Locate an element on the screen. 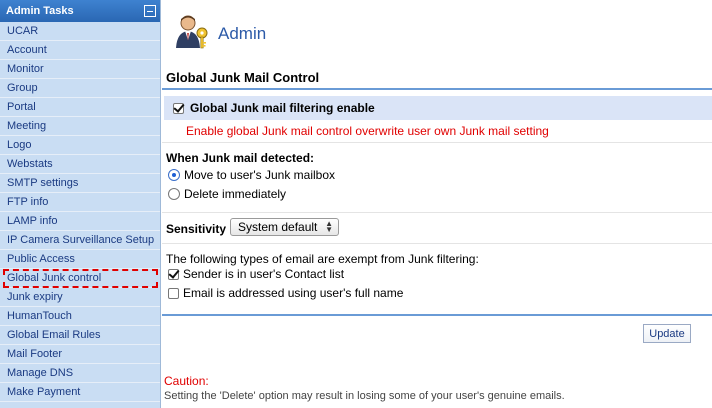  junk-filter-enable-checkbox is located at coordinates (178, 108).